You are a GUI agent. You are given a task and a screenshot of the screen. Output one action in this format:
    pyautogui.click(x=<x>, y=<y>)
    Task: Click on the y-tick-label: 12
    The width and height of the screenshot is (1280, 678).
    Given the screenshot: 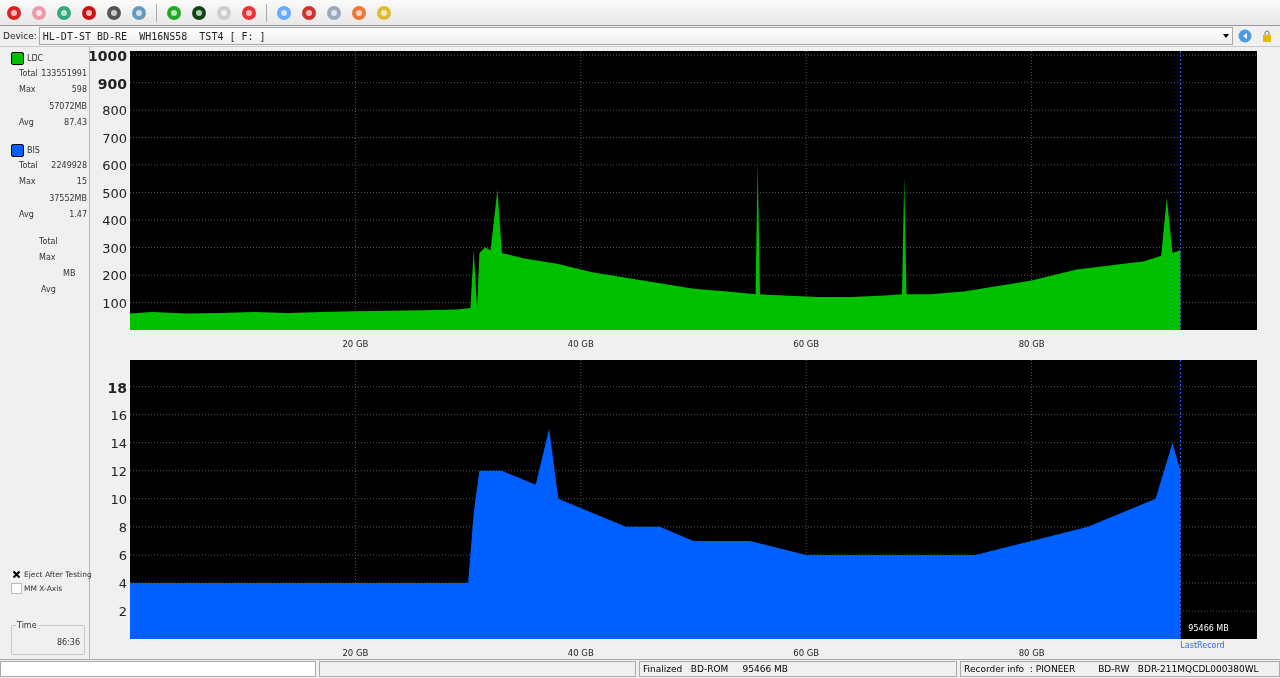 What is the action you would take?
    pyautogui.click(x=118, y=471)
    